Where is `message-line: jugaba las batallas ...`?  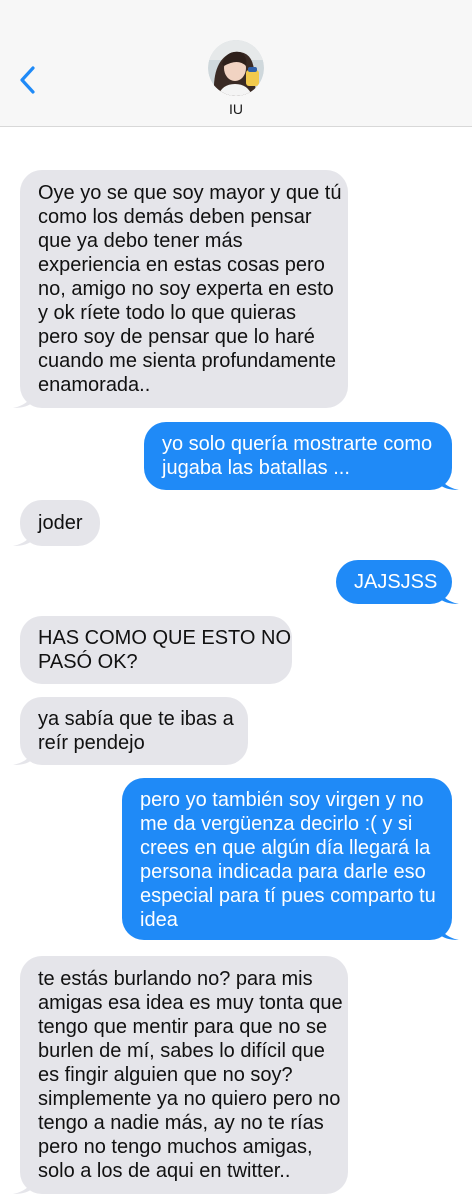
message-line: jugaba las batallas ... is located at coordinates (256, 468).